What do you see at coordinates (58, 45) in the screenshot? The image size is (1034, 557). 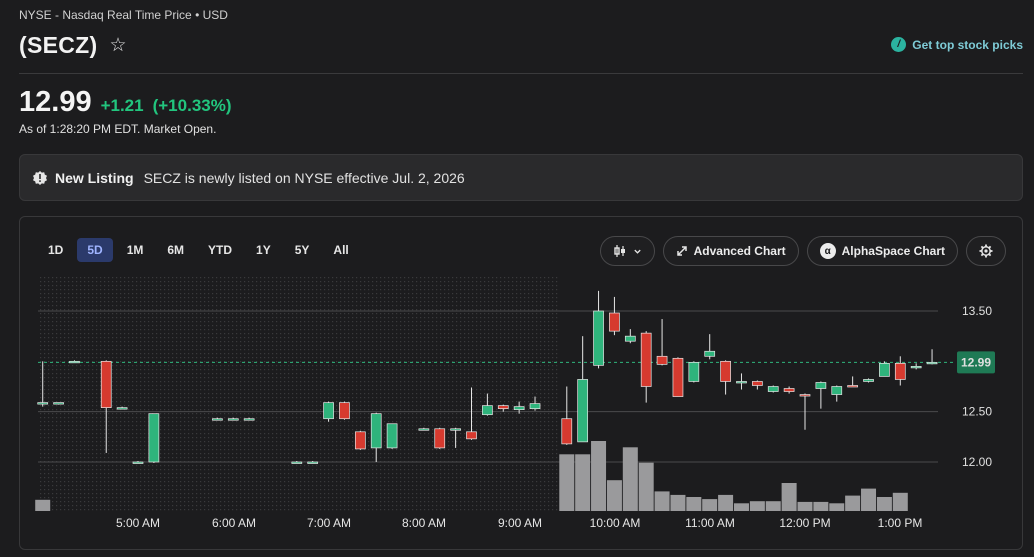 I see `ticker-symbol: (SECZ)` at bounding box center [58, 45].